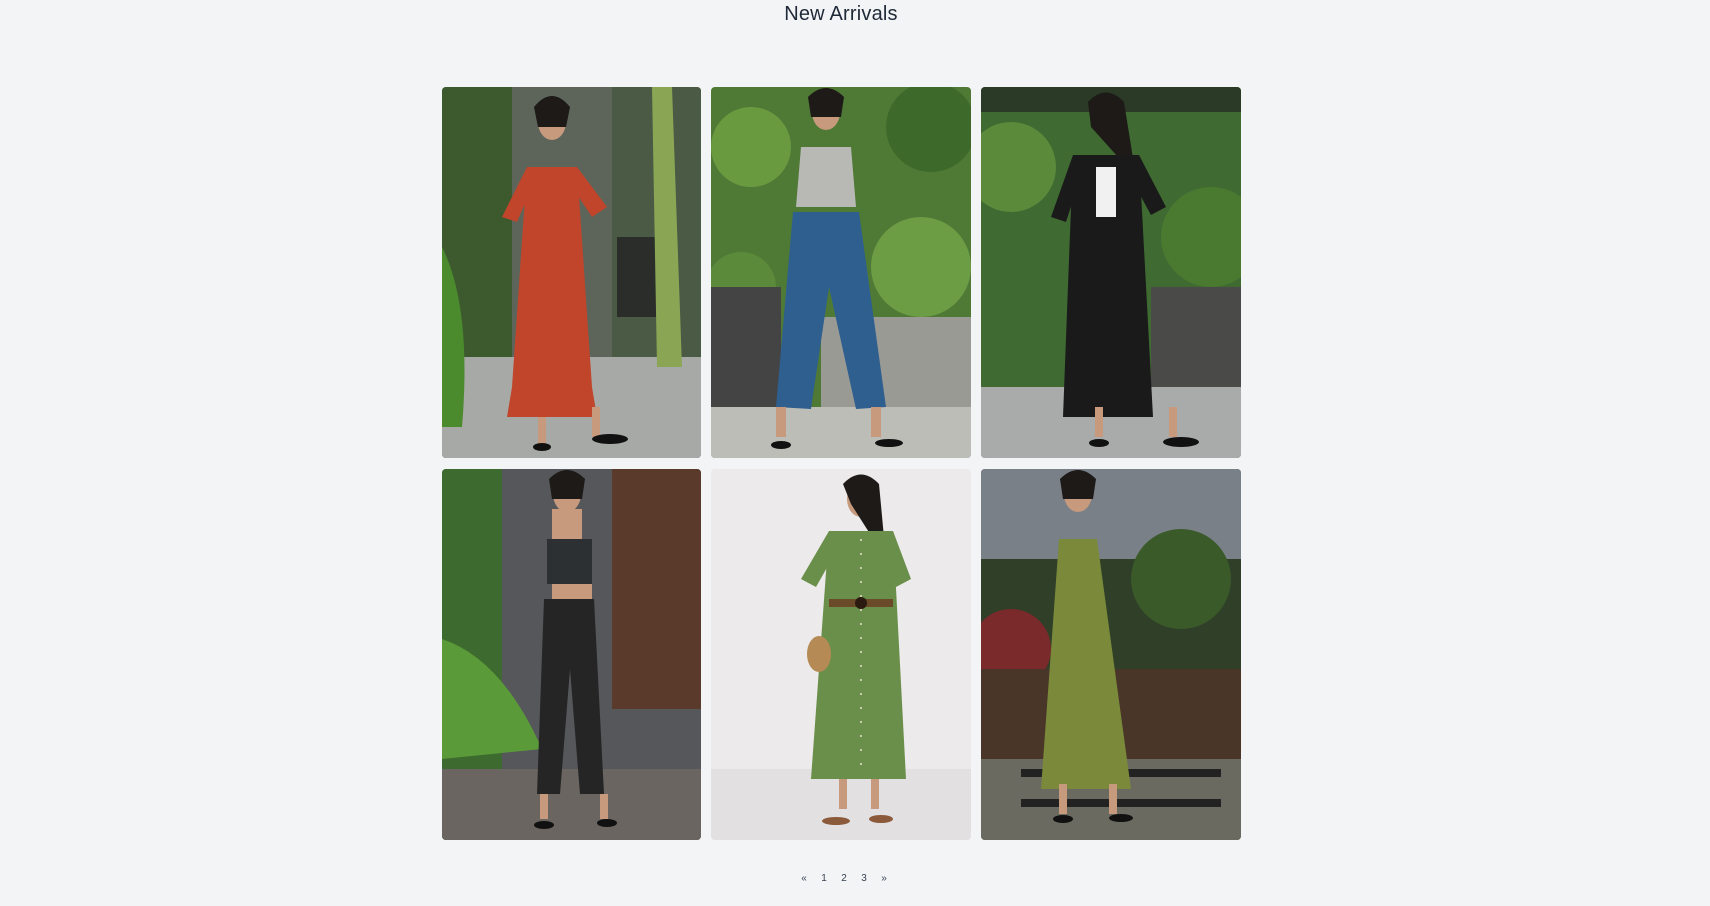 The image size is (1710, 906). What do you see at coordinates (804, 878) in the screenshot?
I see `pagination-prev: «` at bounding box center [804, 878].